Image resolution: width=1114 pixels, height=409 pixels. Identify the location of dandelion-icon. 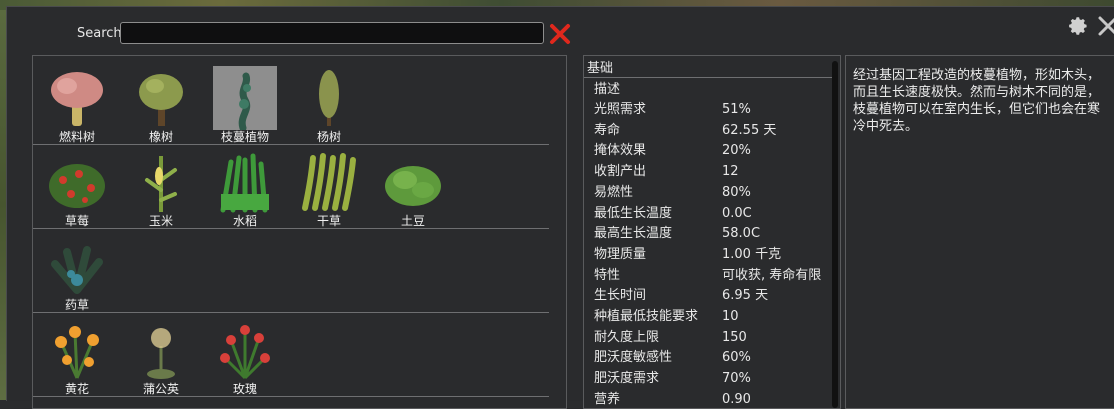
(161, 353).